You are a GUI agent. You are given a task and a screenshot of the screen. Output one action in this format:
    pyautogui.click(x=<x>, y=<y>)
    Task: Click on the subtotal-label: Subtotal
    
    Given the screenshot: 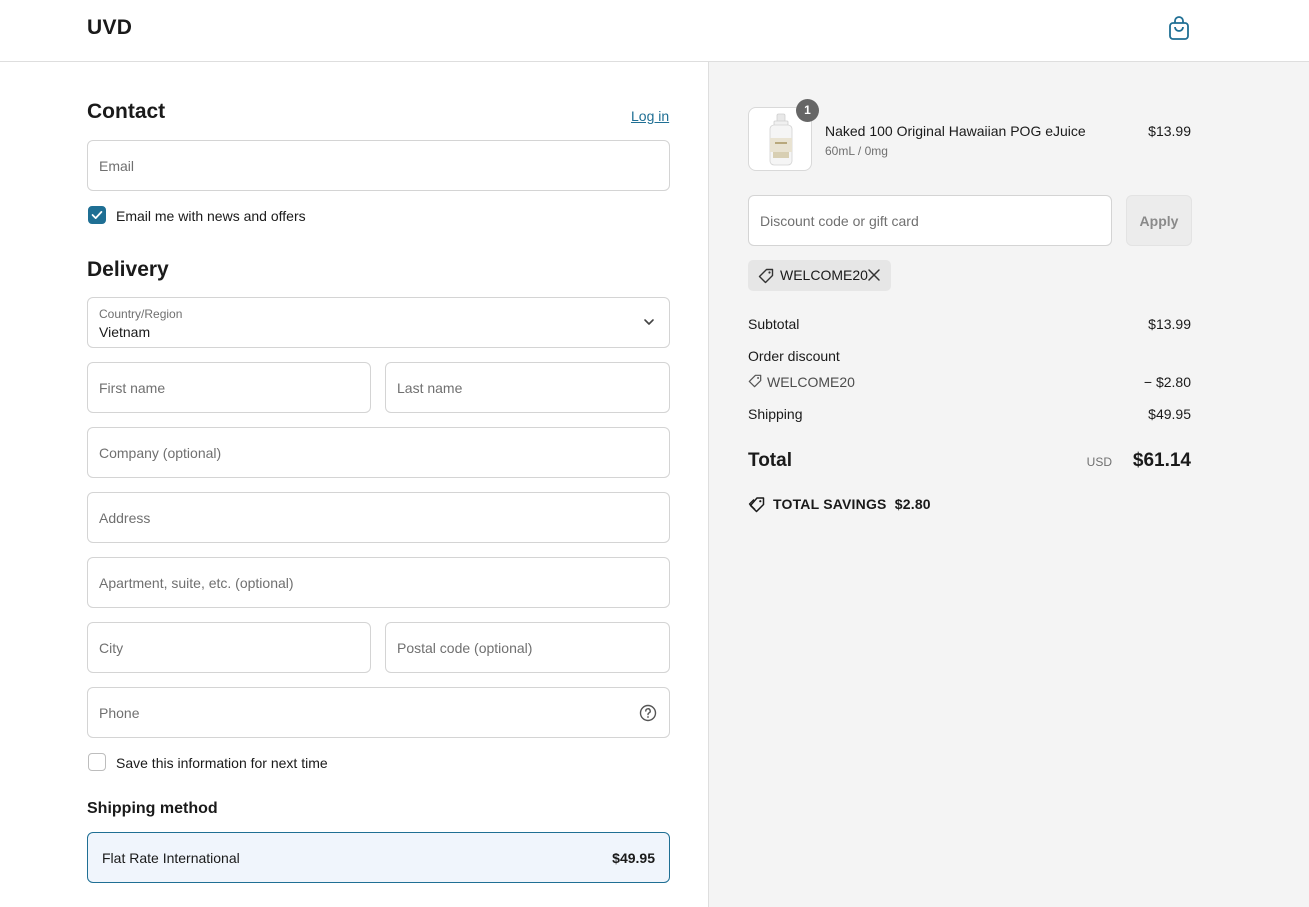 What is the action you would take?
    pyautogui.click(x=774, y=324)
    